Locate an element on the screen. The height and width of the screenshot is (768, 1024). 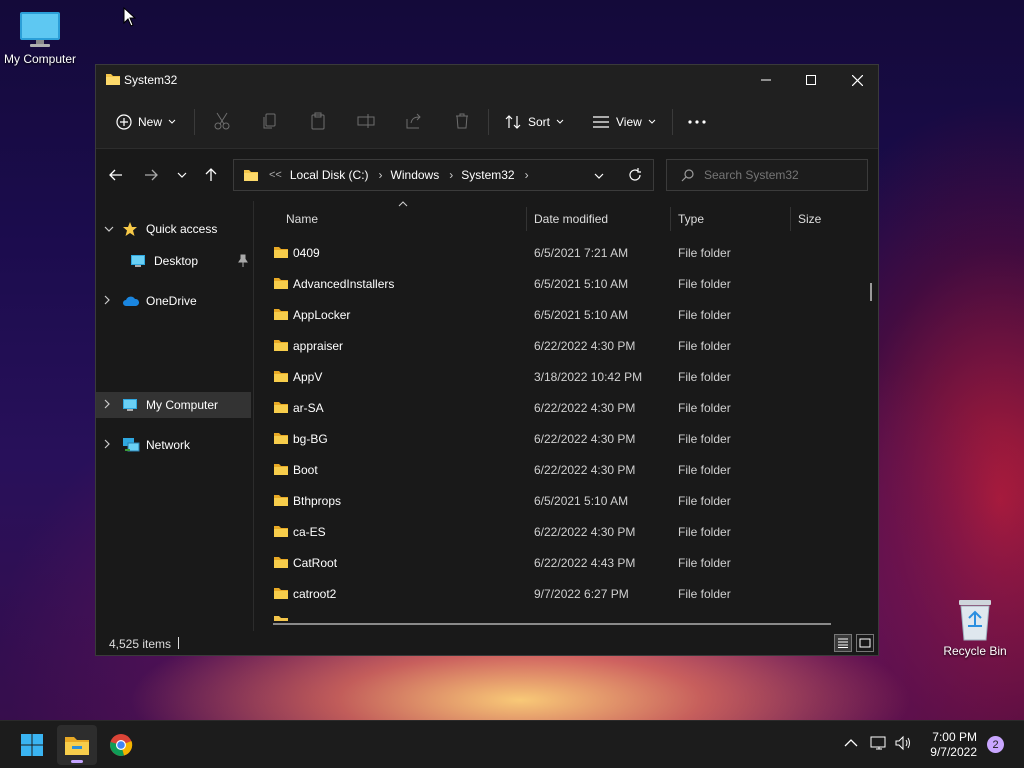
desktop-icon-label: Recycle Bin is located at coordinates (975, 651).